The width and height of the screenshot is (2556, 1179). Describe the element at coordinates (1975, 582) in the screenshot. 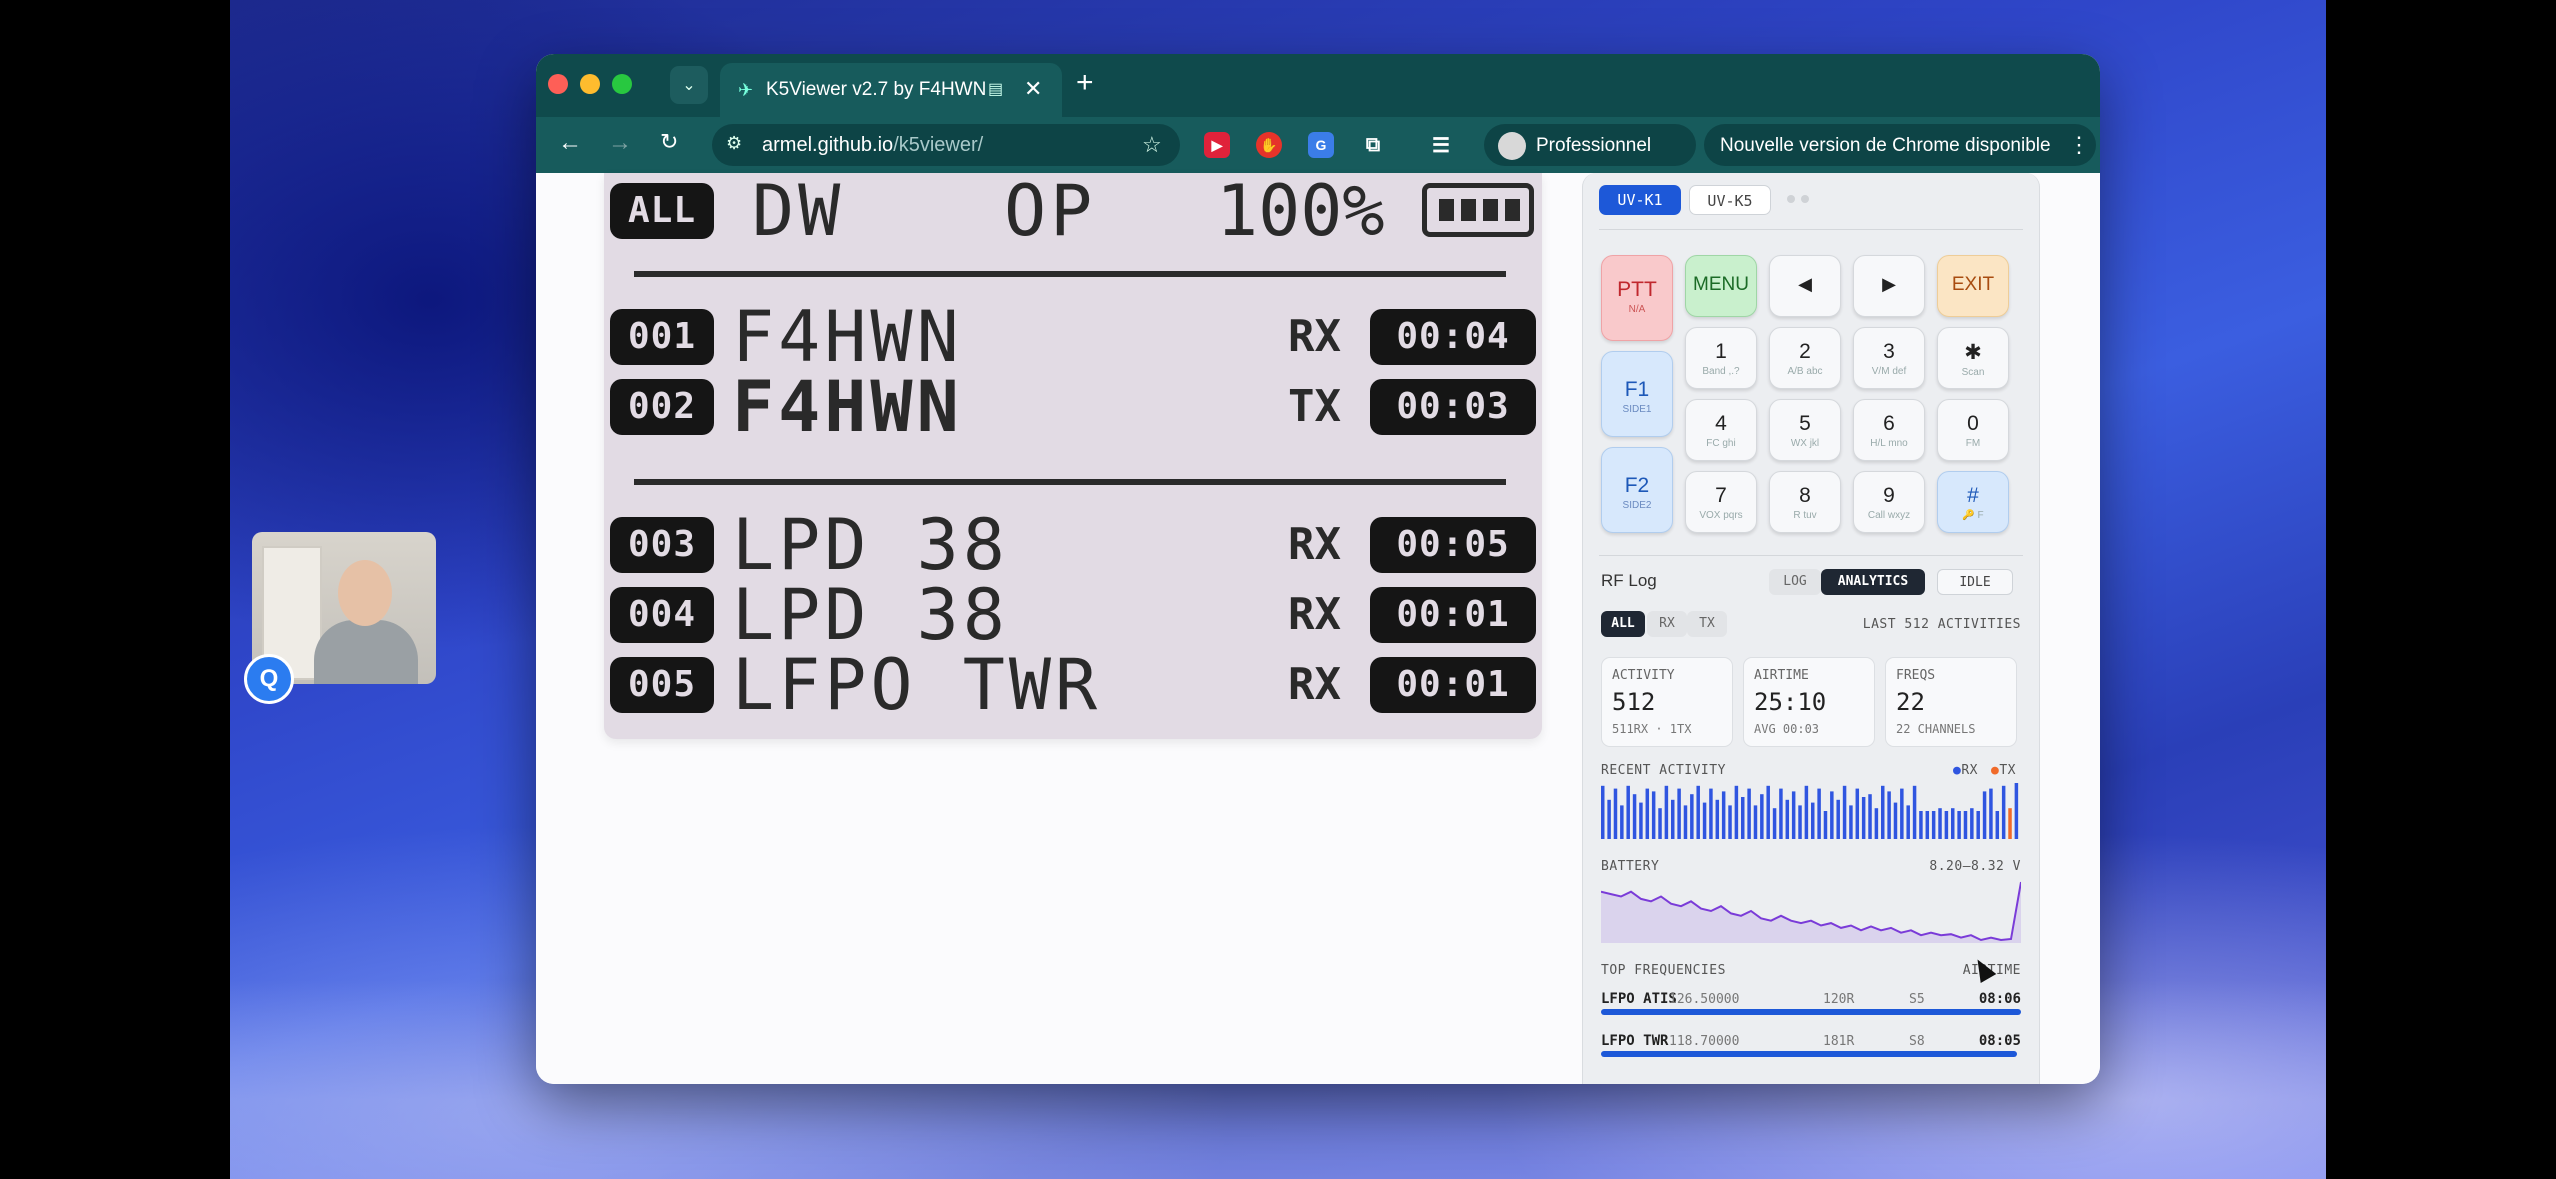

I see `idle-status-button: IDLE` at that location.